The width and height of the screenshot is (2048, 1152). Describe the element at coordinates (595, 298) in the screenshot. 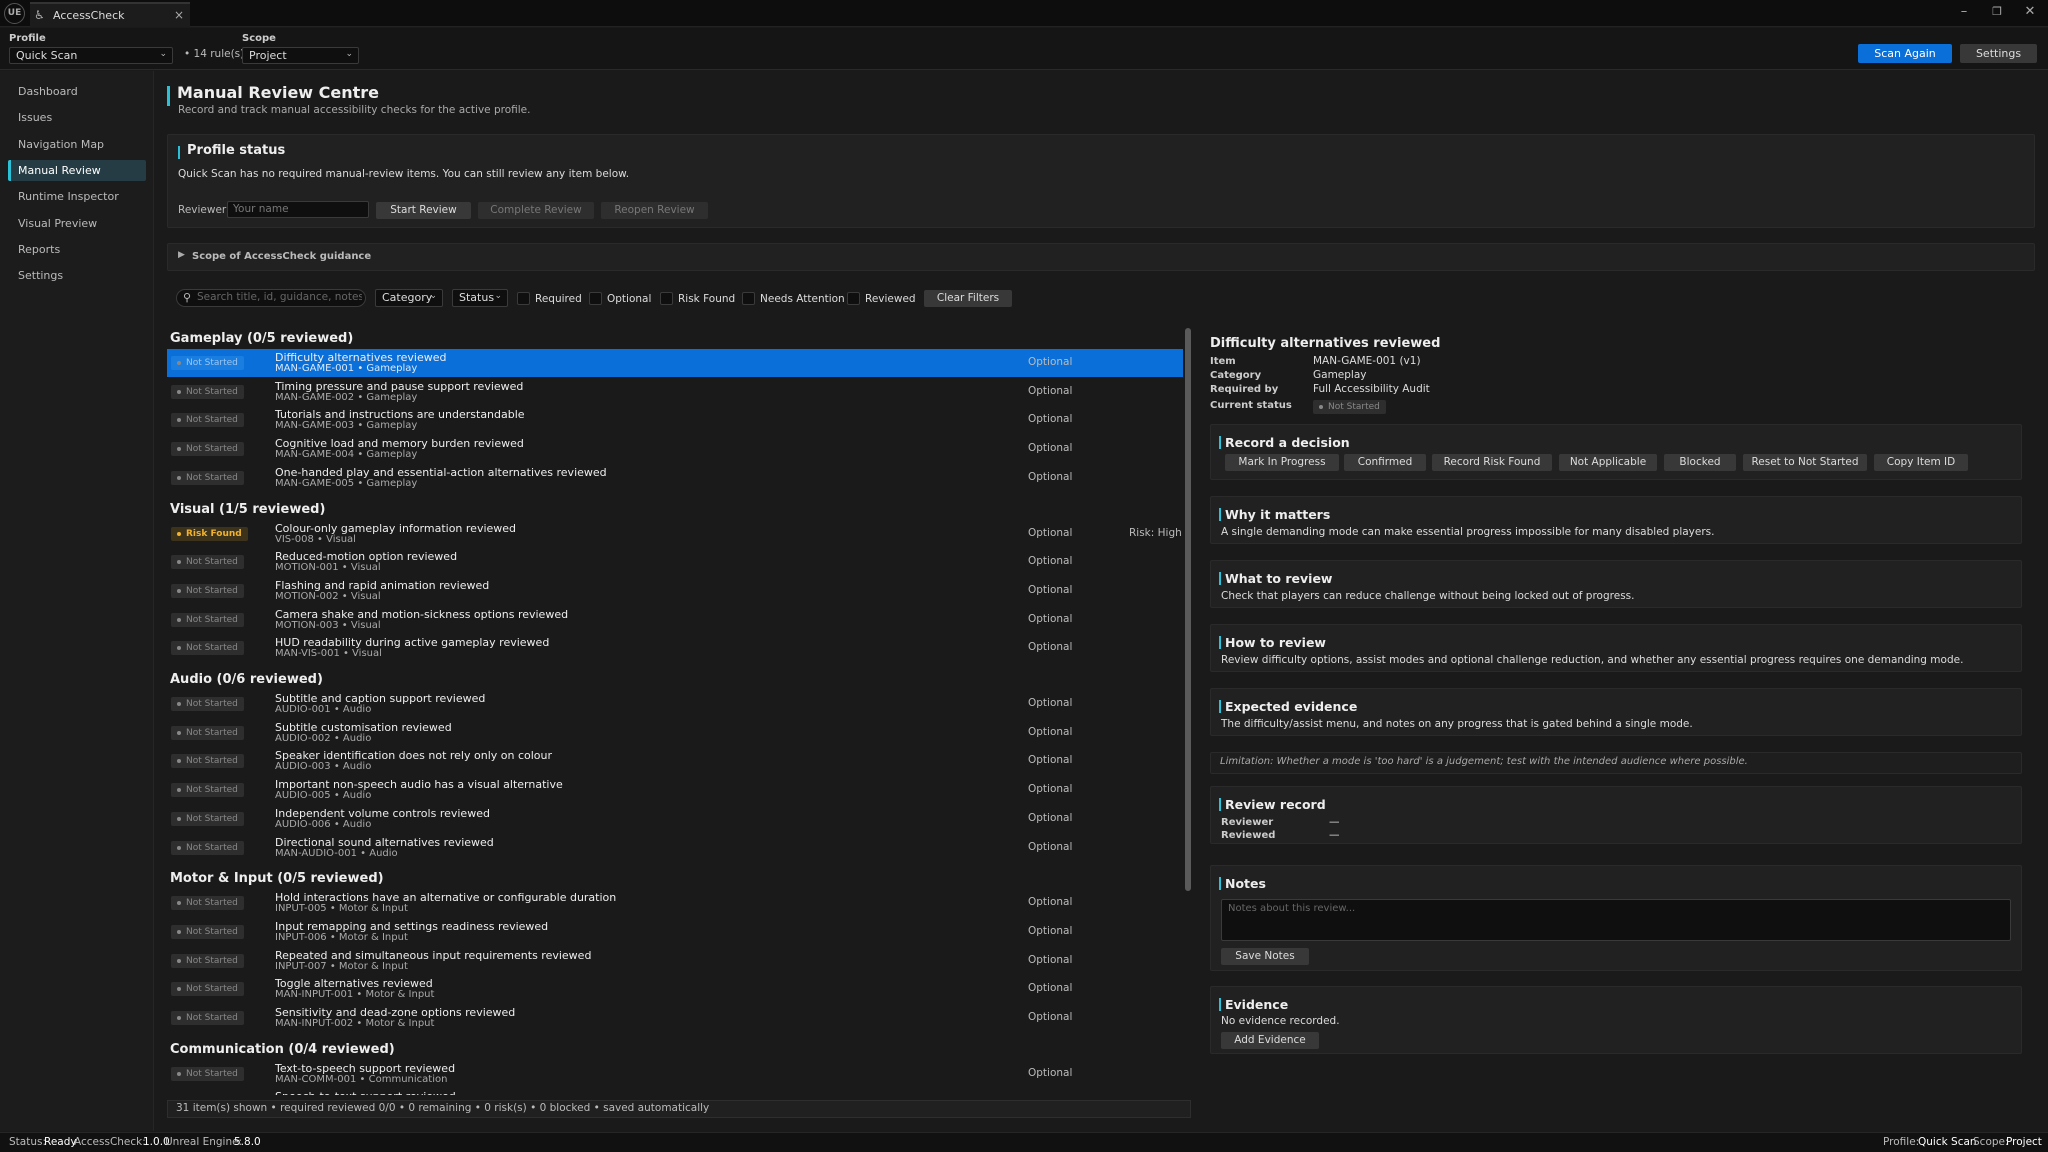

I see `filter-optional-checkbox` at that location.